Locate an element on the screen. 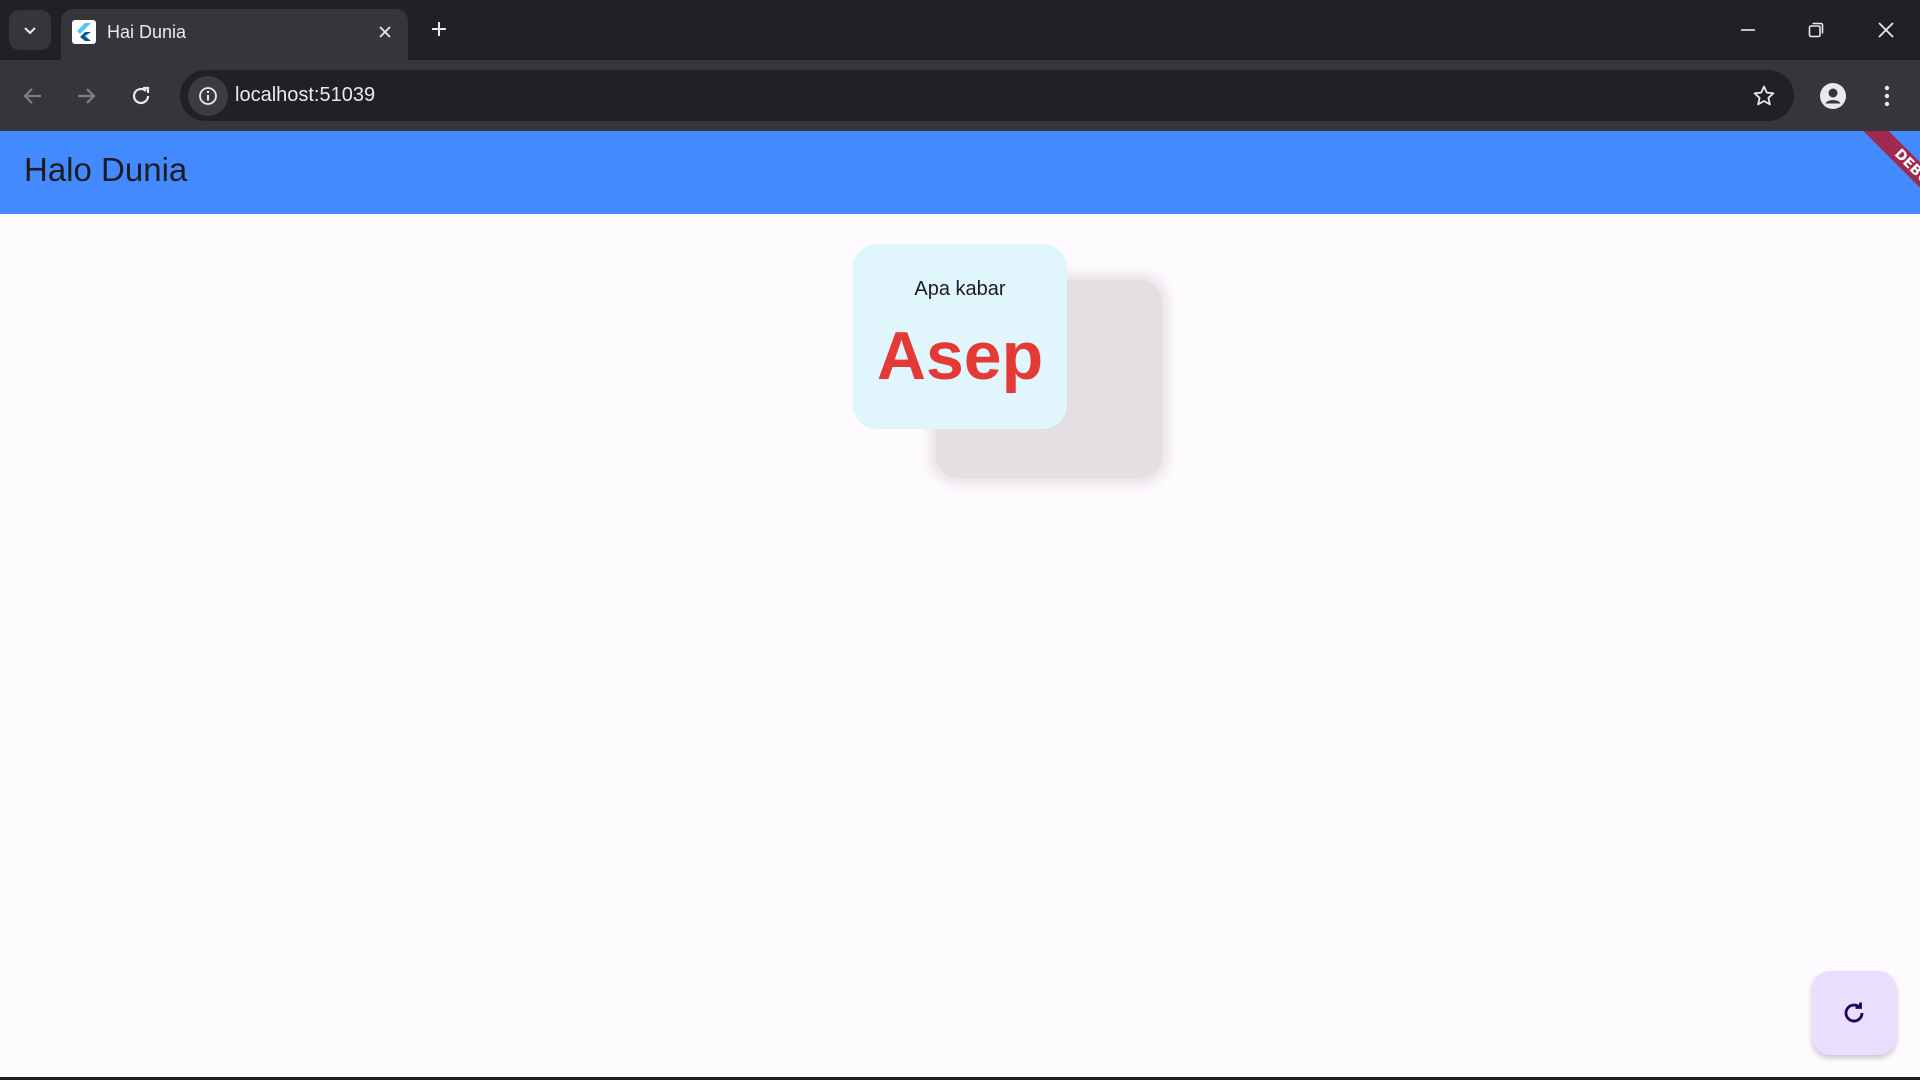 The image size is (1920, 1080). url-text: localhost:51039 is located at coordinates (305, 95).